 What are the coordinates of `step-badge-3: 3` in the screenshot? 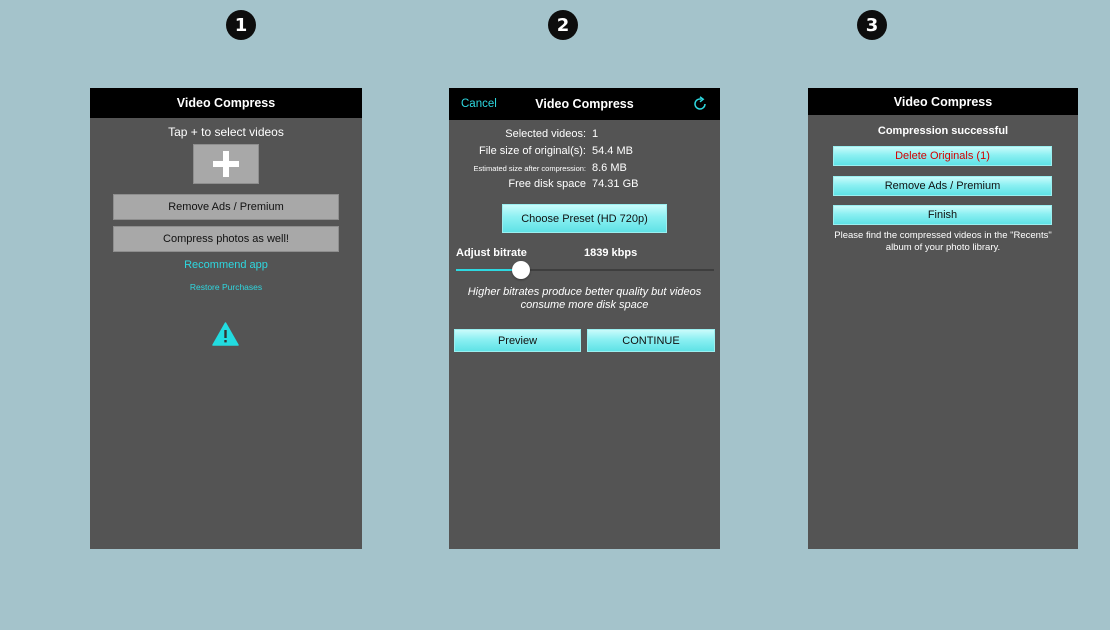 It's located at (872, 25).